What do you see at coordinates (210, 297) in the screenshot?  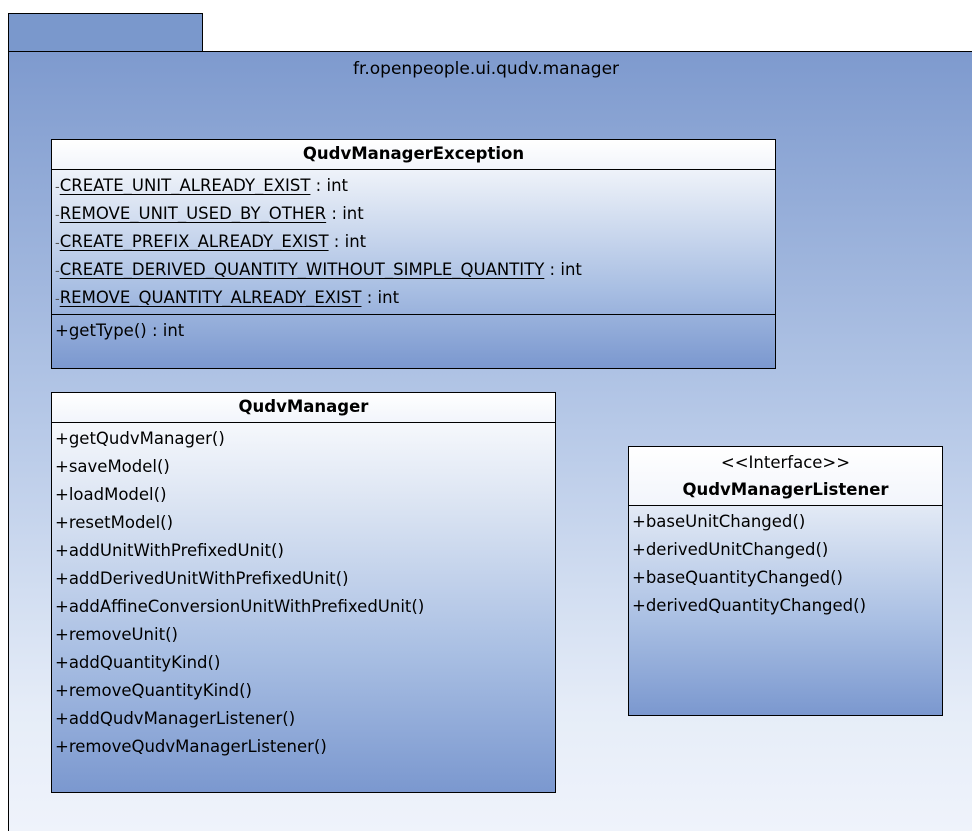 I see `attribute-name: REMOVE_QUANTITY_ALREADY_EXIST` at bounding box center [210, 297].